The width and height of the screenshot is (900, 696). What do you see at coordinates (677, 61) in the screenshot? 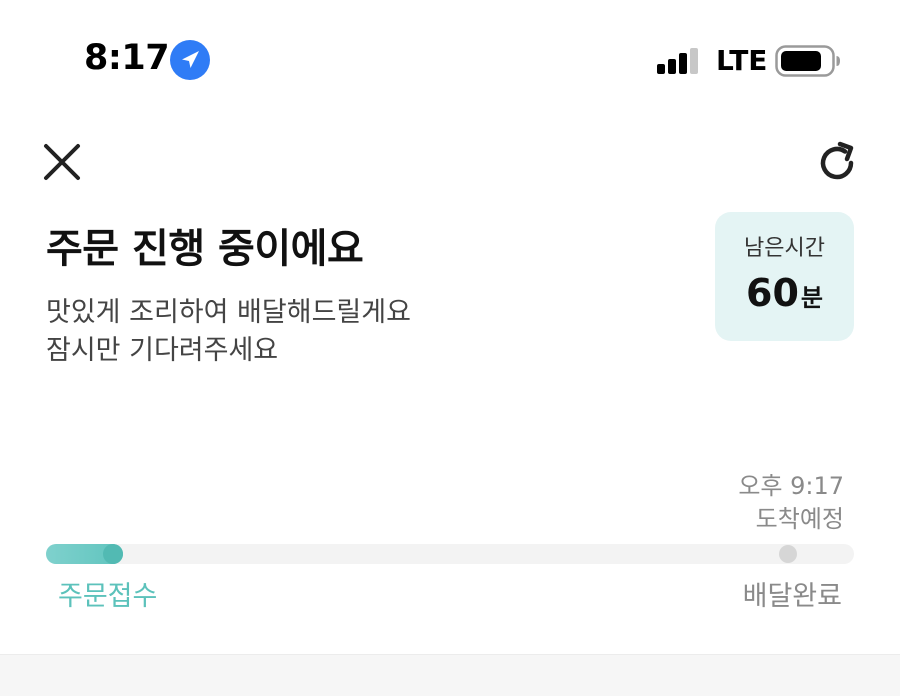
I see `cellular-signal-icon` at bounding box center [677, 61].